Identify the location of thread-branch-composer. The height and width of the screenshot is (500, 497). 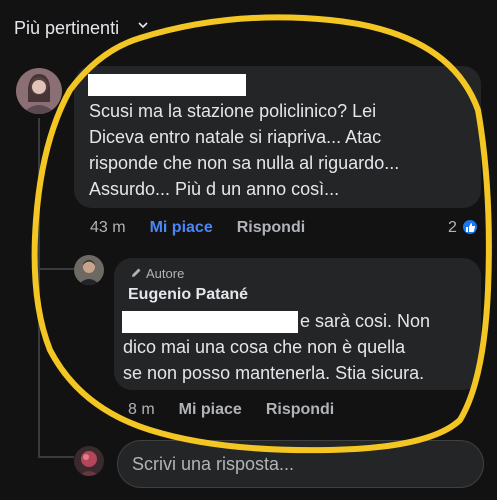
(56, 457).